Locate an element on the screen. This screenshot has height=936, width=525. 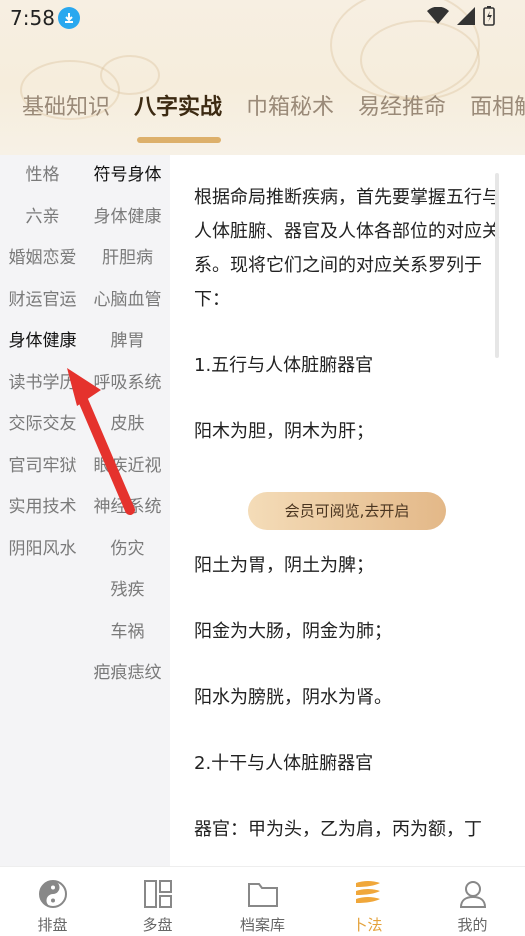
paragraph: 阳水为膀胱，阴水为肾。 is located at coordinates (293, 697).